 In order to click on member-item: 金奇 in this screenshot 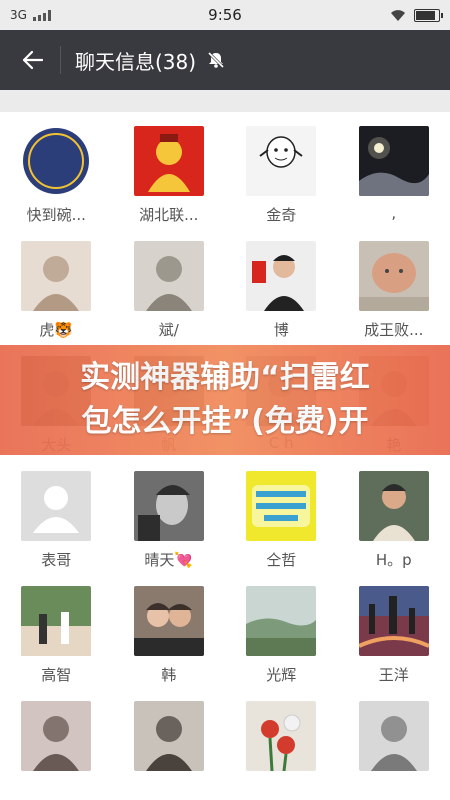, I will do `click(281, 175)`.